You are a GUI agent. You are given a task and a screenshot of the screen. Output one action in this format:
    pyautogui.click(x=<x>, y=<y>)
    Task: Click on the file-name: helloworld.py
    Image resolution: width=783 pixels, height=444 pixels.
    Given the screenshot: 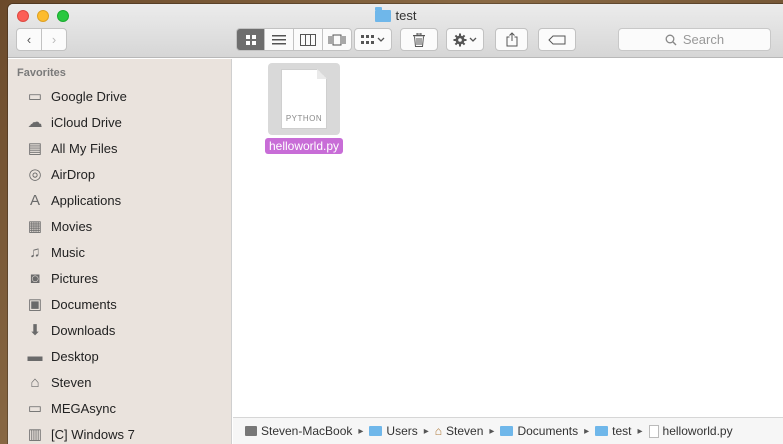 What is the action you would take?
    pyautogui.click(x=304, y=146)
    